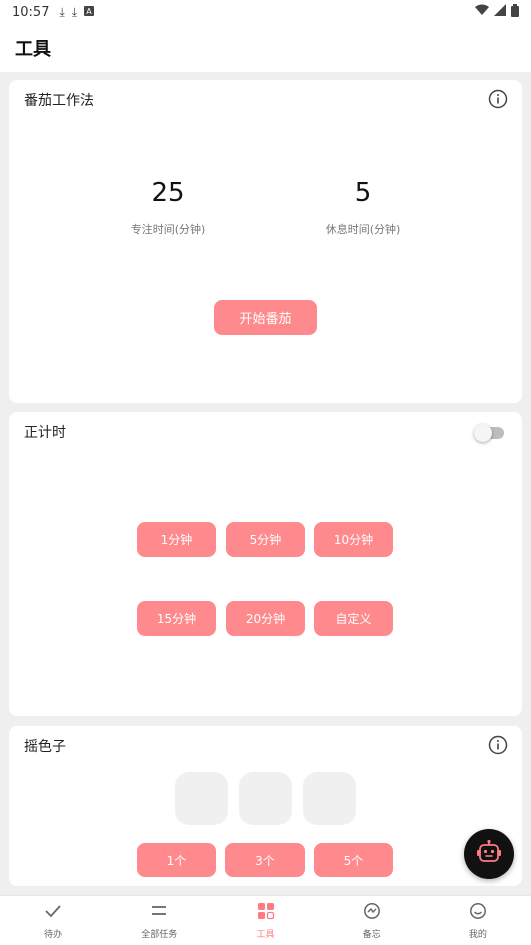  Describe the element at coordinates (59, 101) in the screenshot. I see `pomodoro-title: 番茄工作法` at that location.